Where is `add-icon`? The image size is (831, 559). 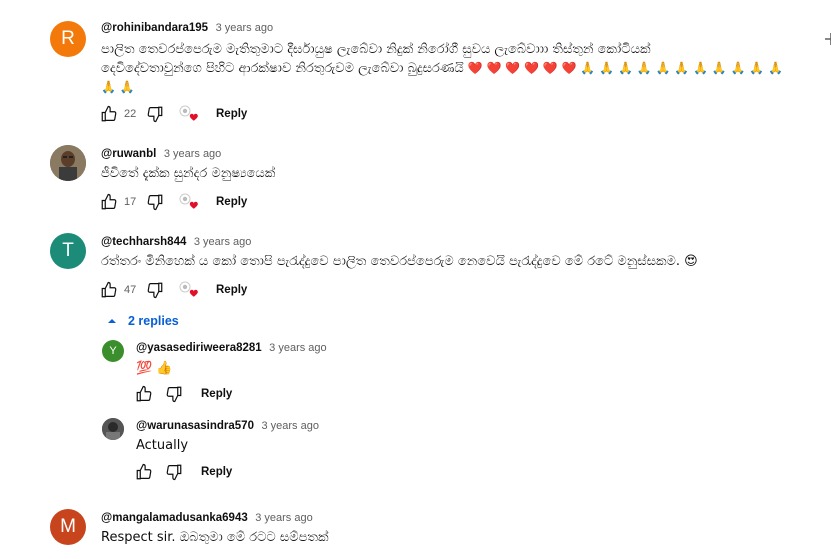 add-icon is located at coordinates (827, 38).